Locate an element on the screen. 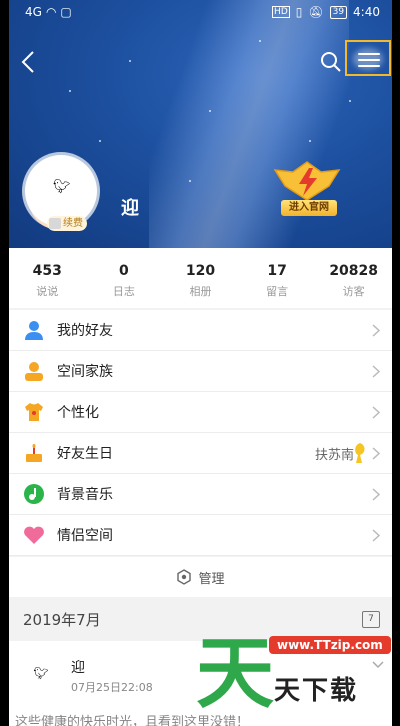 The width and height of the screenshot is (400, 726). tshirt-icon is located at coordinates (34, 412).